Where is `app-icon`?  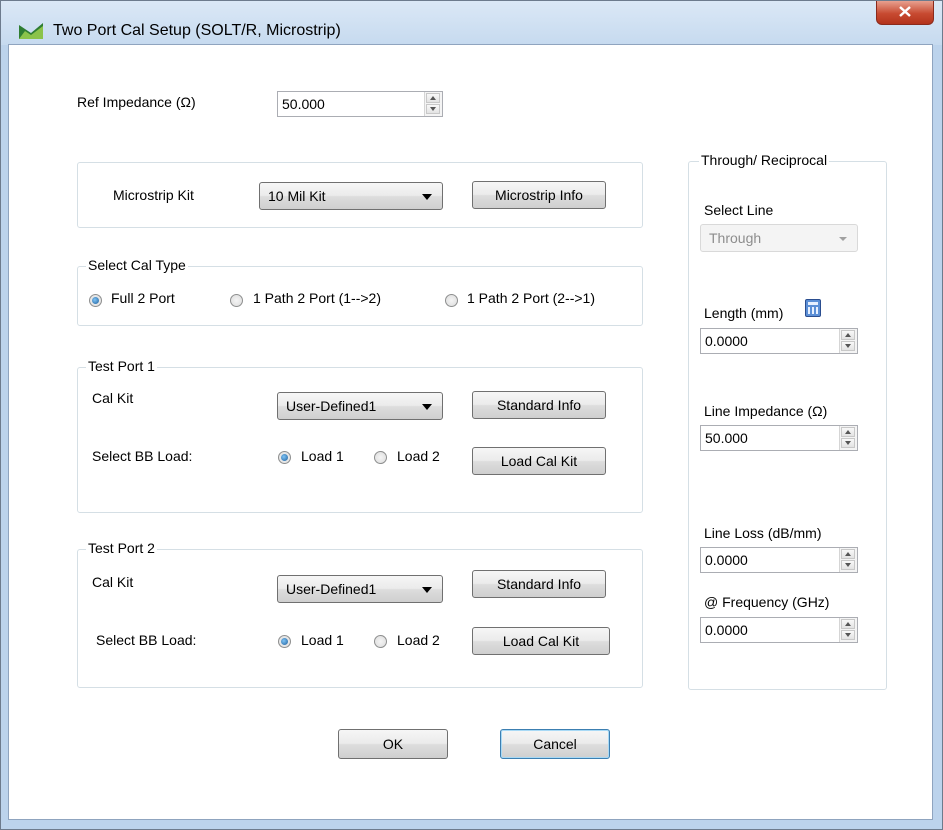
app-icon is located at coordinates (31, 31).